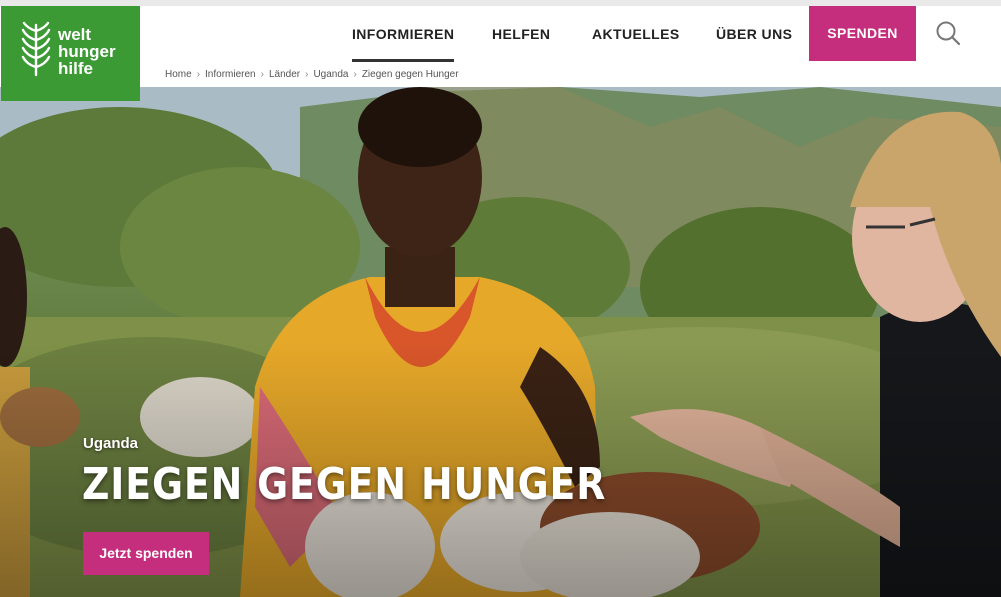 This screenshot has height=597, width=1001. What do you see at coordinates (284, 74) in the screenshot?
I see `breadcrumb-item: Länder` at bounding box center [284, 74].